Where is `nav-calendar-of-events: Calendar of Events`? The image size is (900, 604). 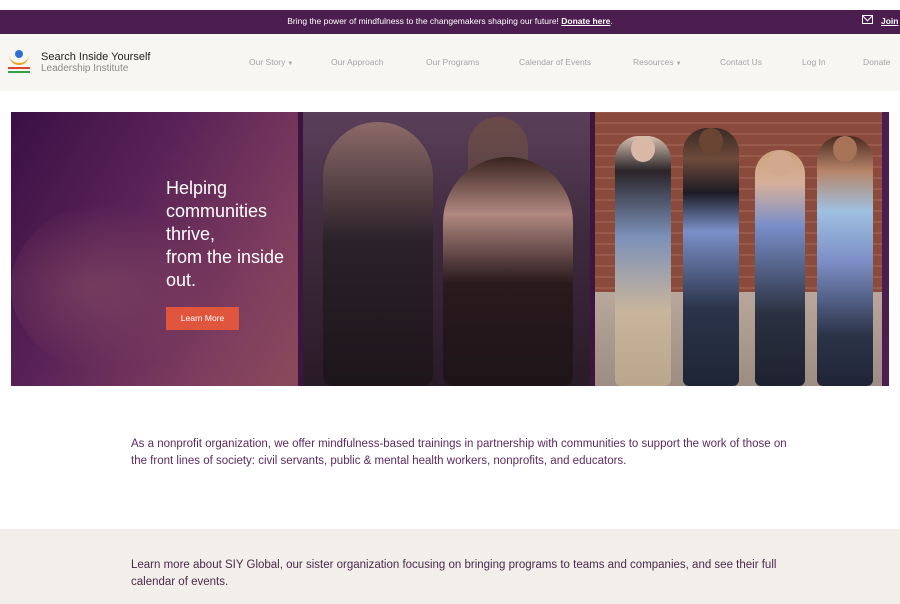
nav-calendar-of-events: Calendar of Events is located at coordinates (555, 62).